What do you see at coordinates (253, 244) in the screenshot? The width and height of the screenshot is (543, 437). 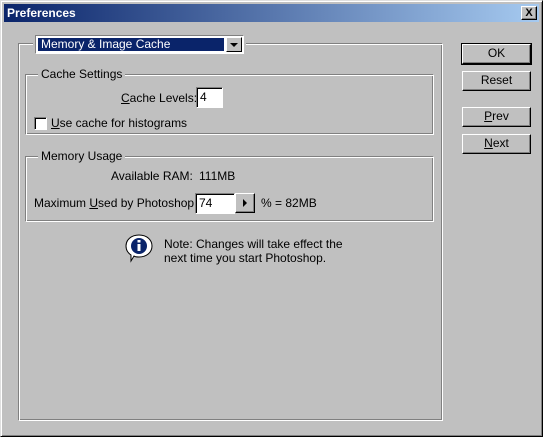 I see `note-line-1: Note: Changes will take effect the` at bounding box center [253, 244].